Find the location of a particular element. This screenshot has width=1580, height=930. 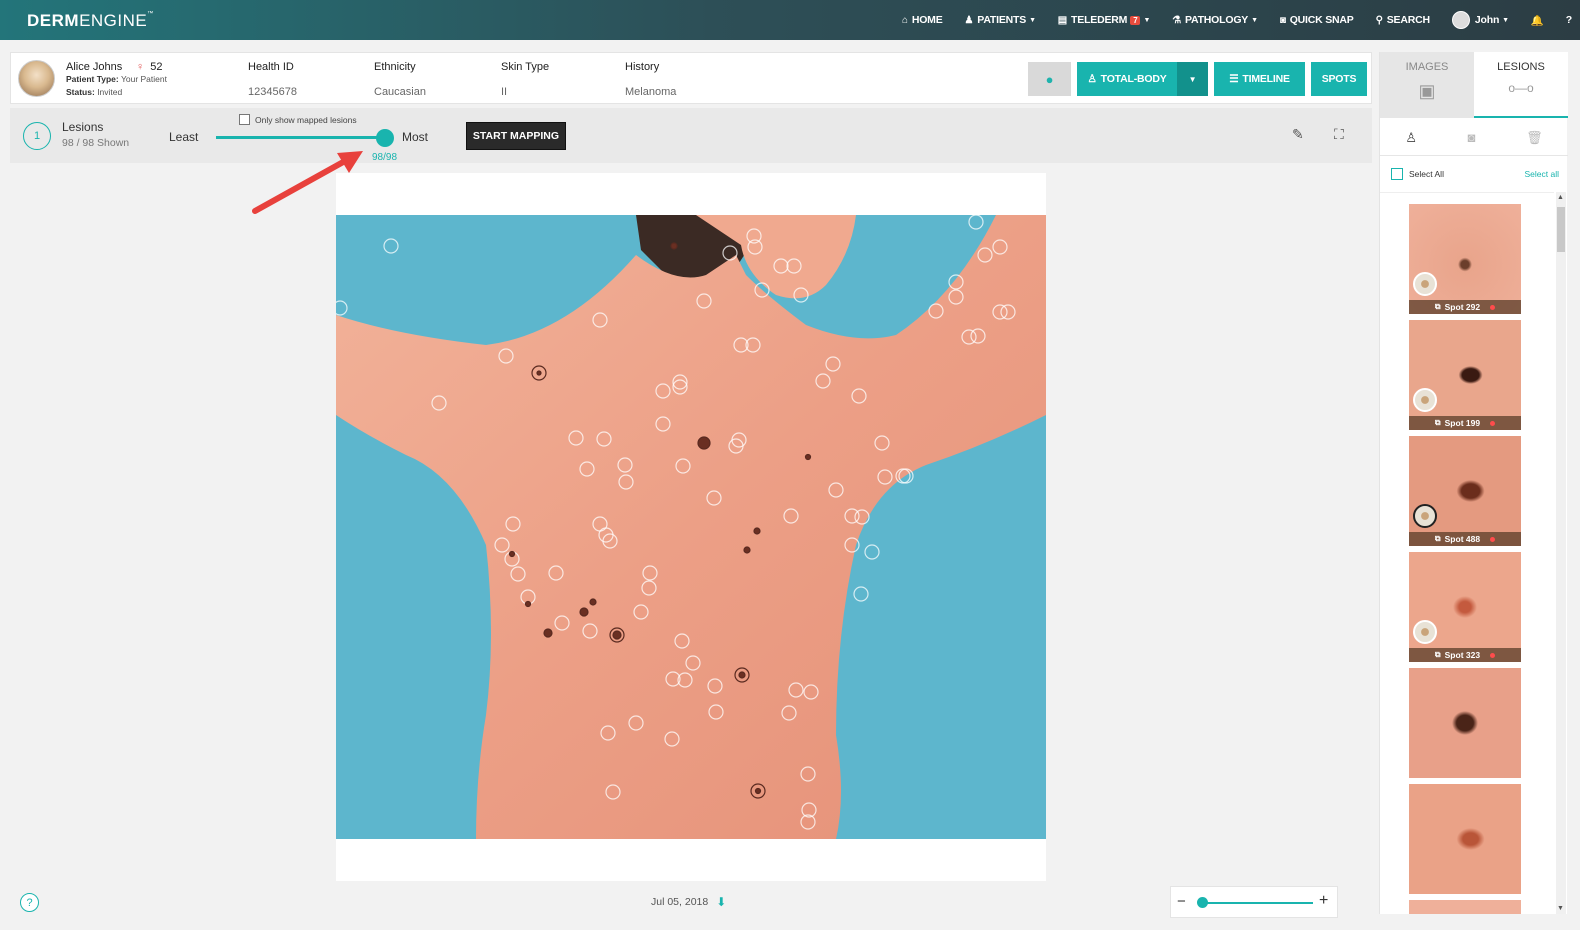

slider-value: 98/98 is located at coordinates (385, 157).